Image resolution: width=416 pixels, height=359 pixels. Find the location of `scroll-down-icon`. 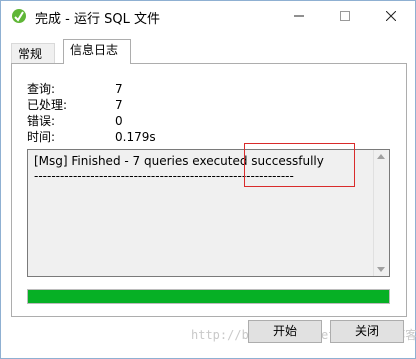

scroll-down-icon is located at coordinates (381, 269).